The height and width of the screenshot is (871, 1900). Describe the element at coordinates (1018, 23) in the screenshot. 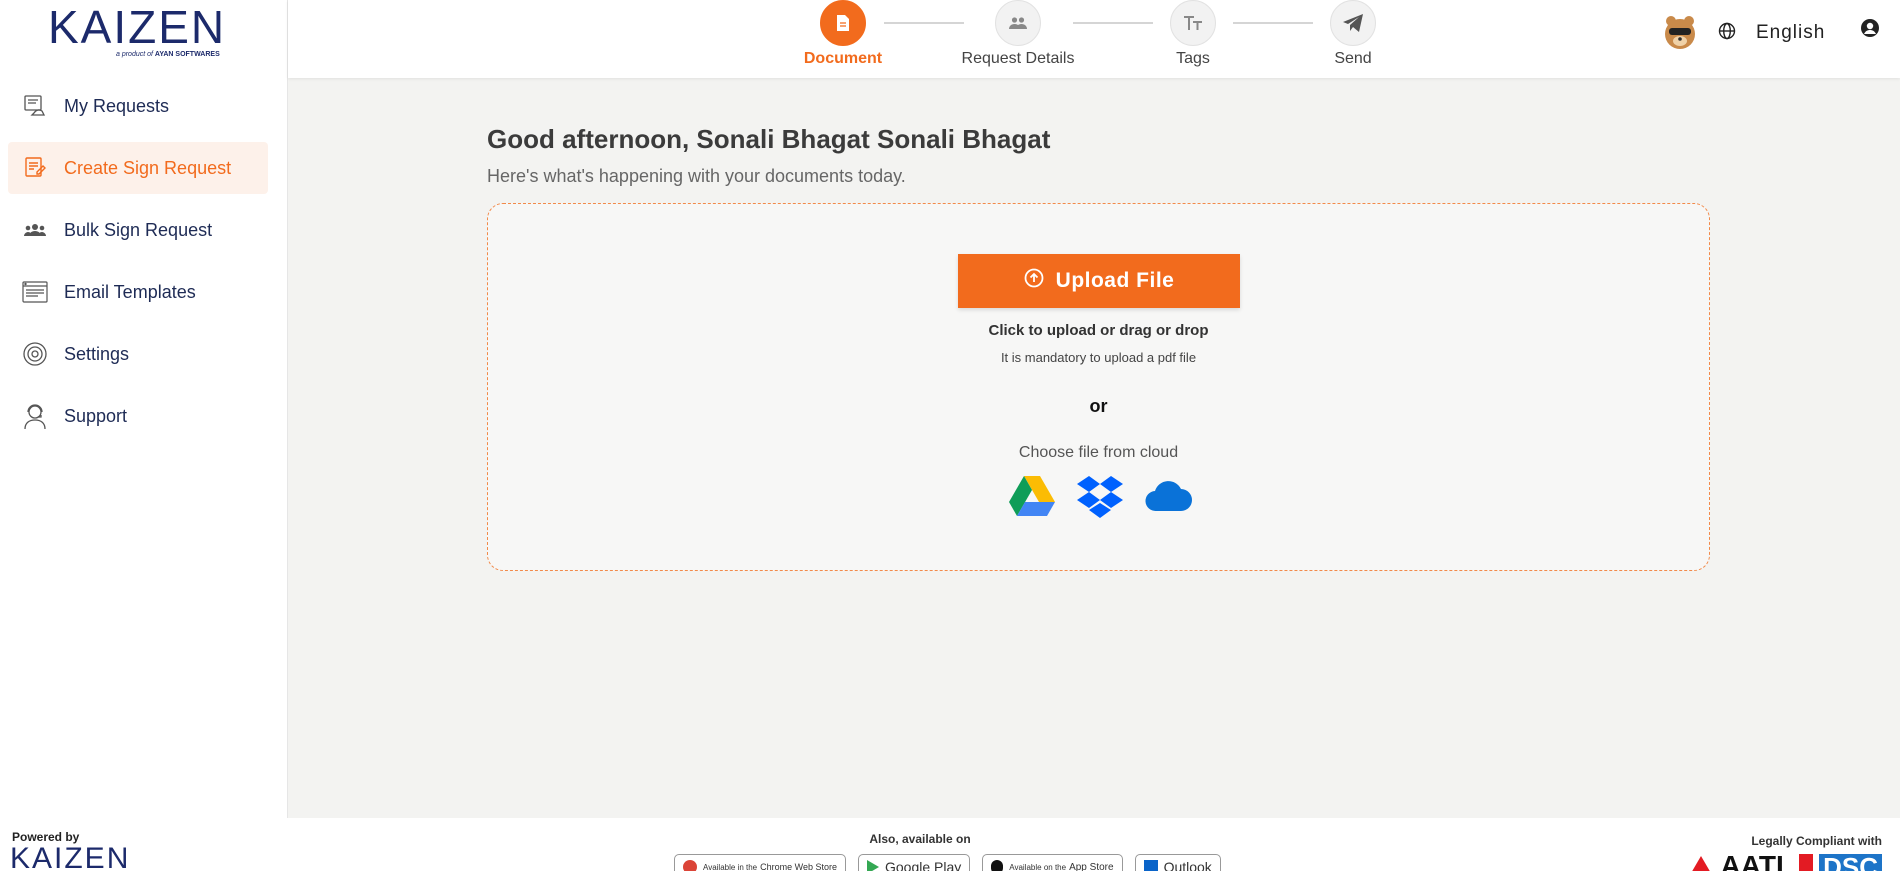

I see `people-icon` at that location.